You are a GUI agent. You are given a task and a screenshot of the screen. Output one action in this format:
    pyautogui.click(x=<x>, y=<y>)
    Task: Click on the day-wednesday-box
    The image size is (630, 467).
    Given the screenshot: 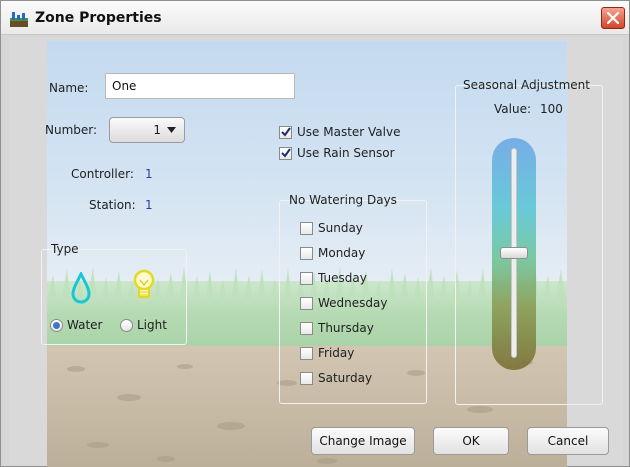 What is the action you would take?
    pyautogui.click(x=306, y=303)
    